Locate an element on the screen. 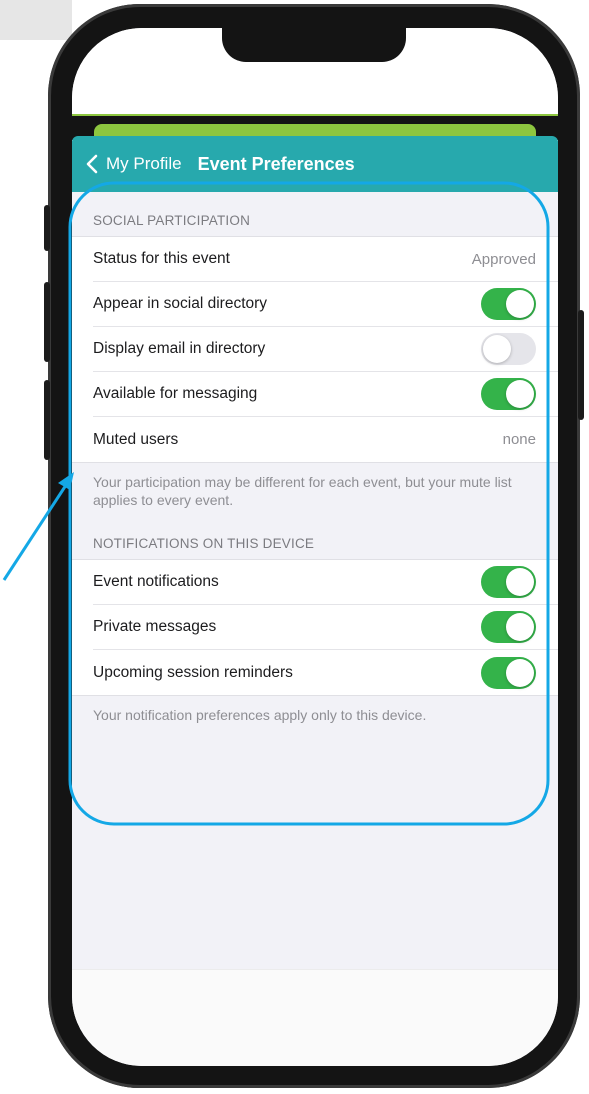 Image resolution: width=589 pixels, height=1094 pixels. session-reminders-row: Upcoming session reminders is located at coordinates (325, 672).